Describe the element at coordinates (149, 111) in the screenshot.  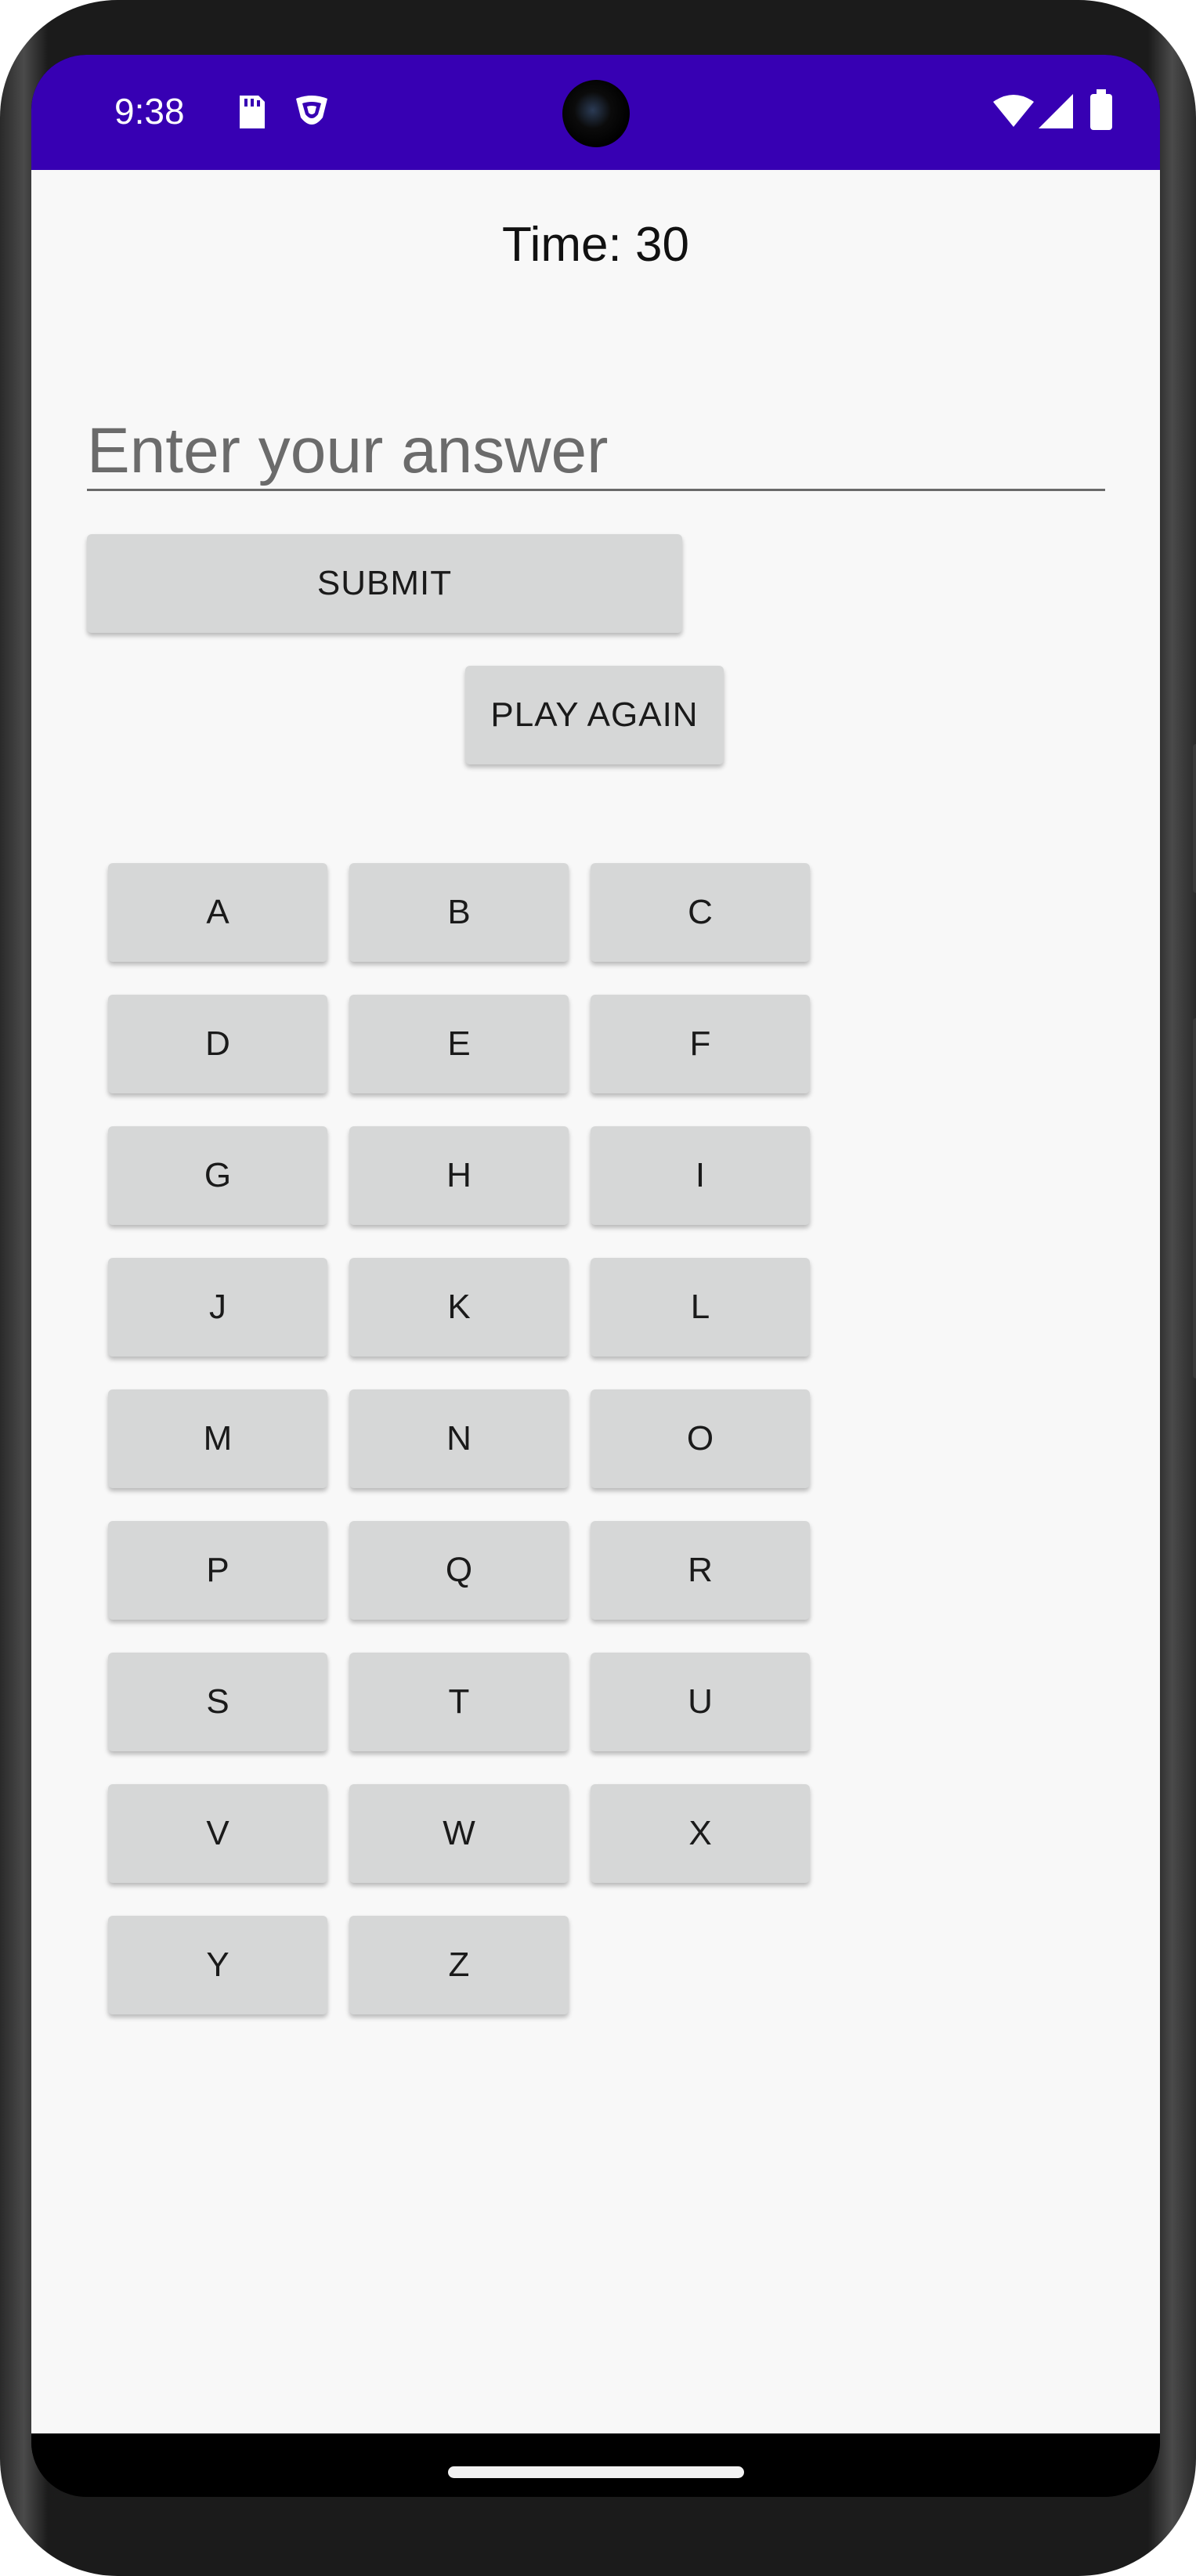
I see `status-time: 9:38` at that location.